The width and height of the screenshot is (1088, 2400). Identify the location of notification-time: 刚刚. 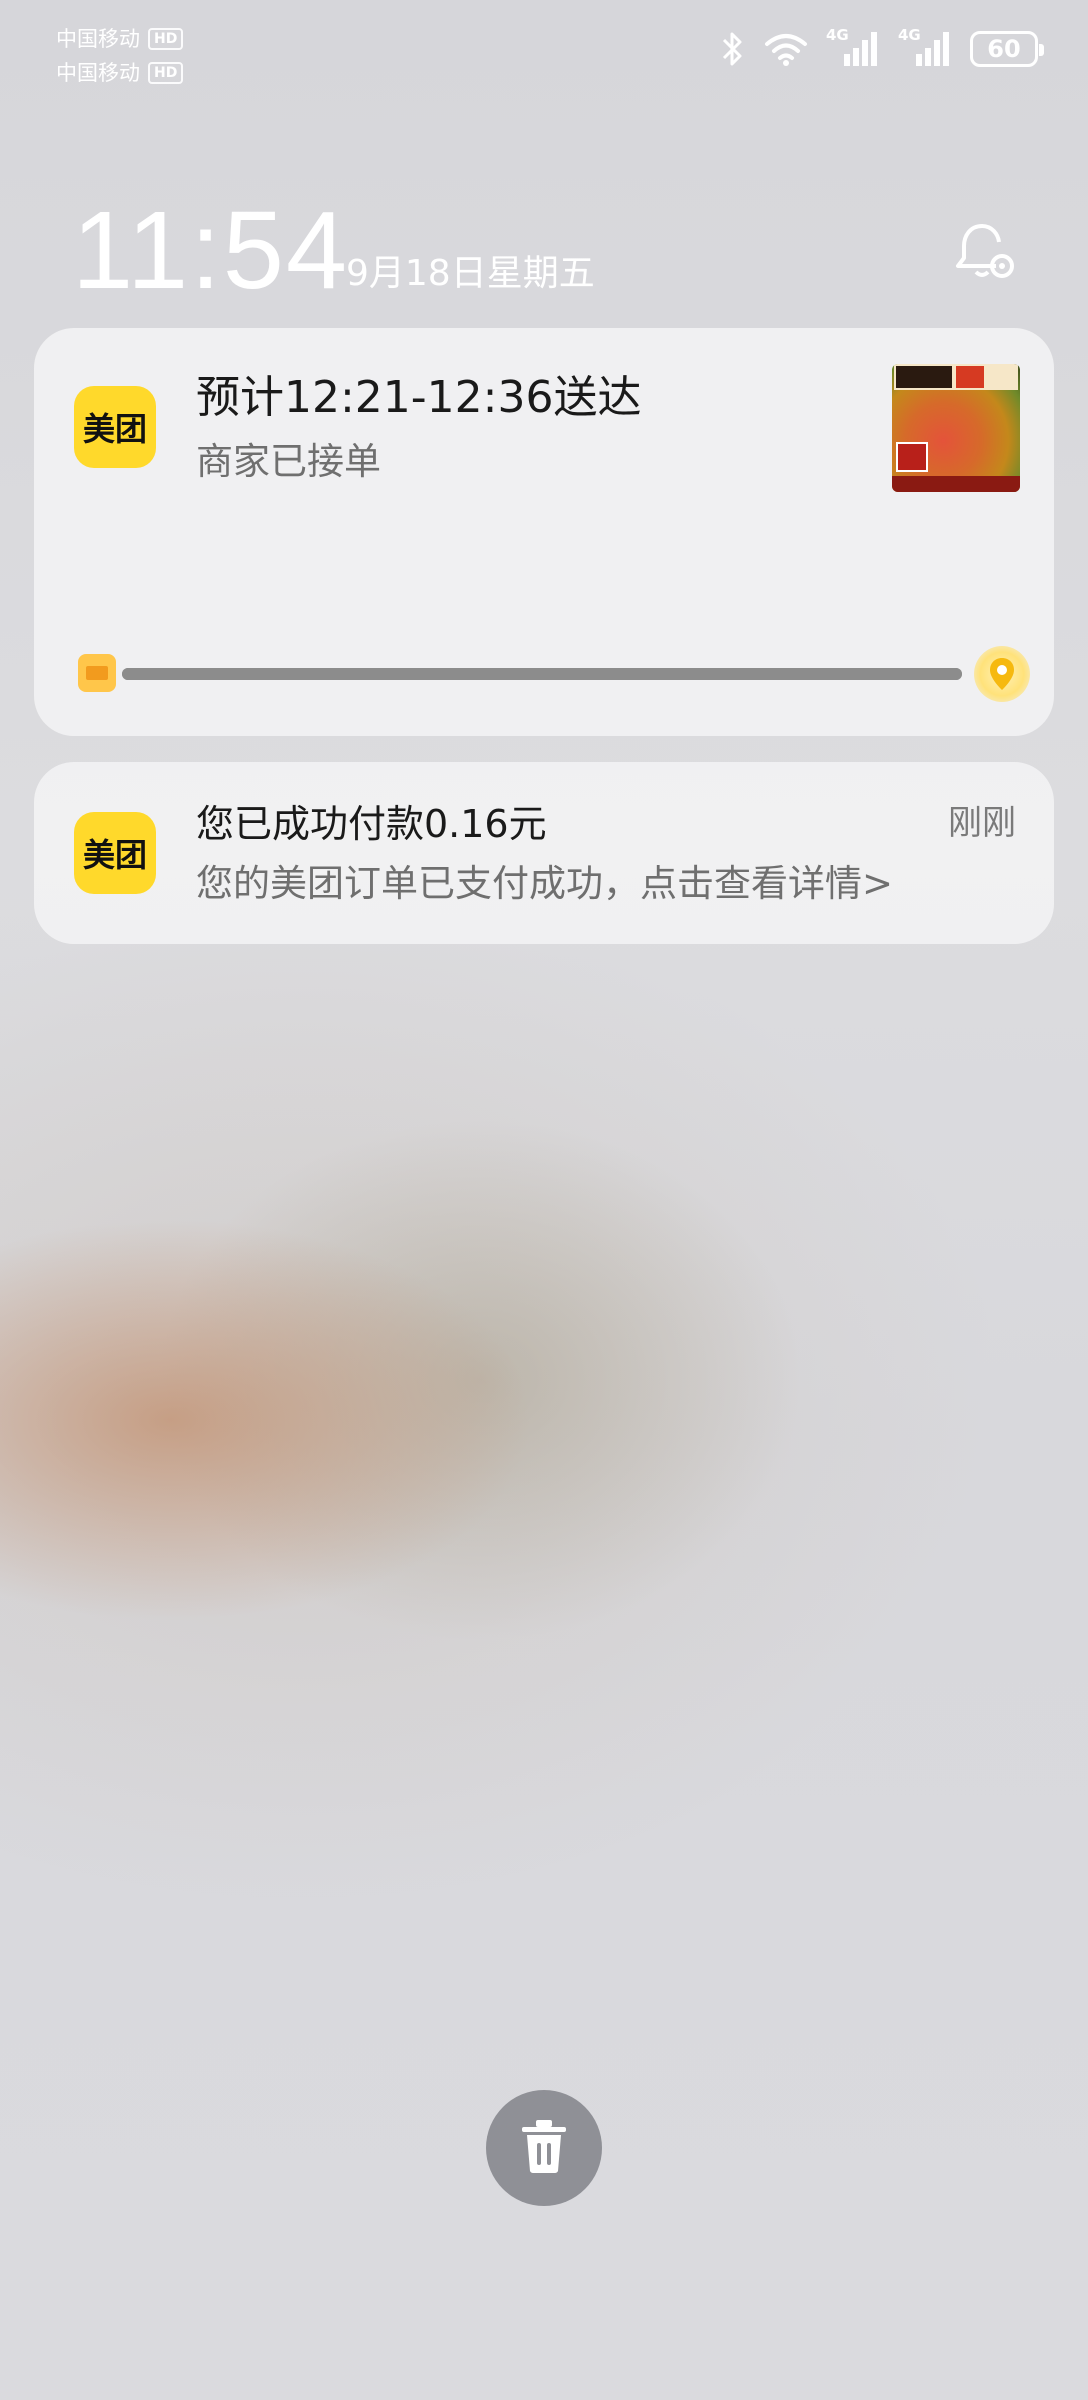
(982, 823).